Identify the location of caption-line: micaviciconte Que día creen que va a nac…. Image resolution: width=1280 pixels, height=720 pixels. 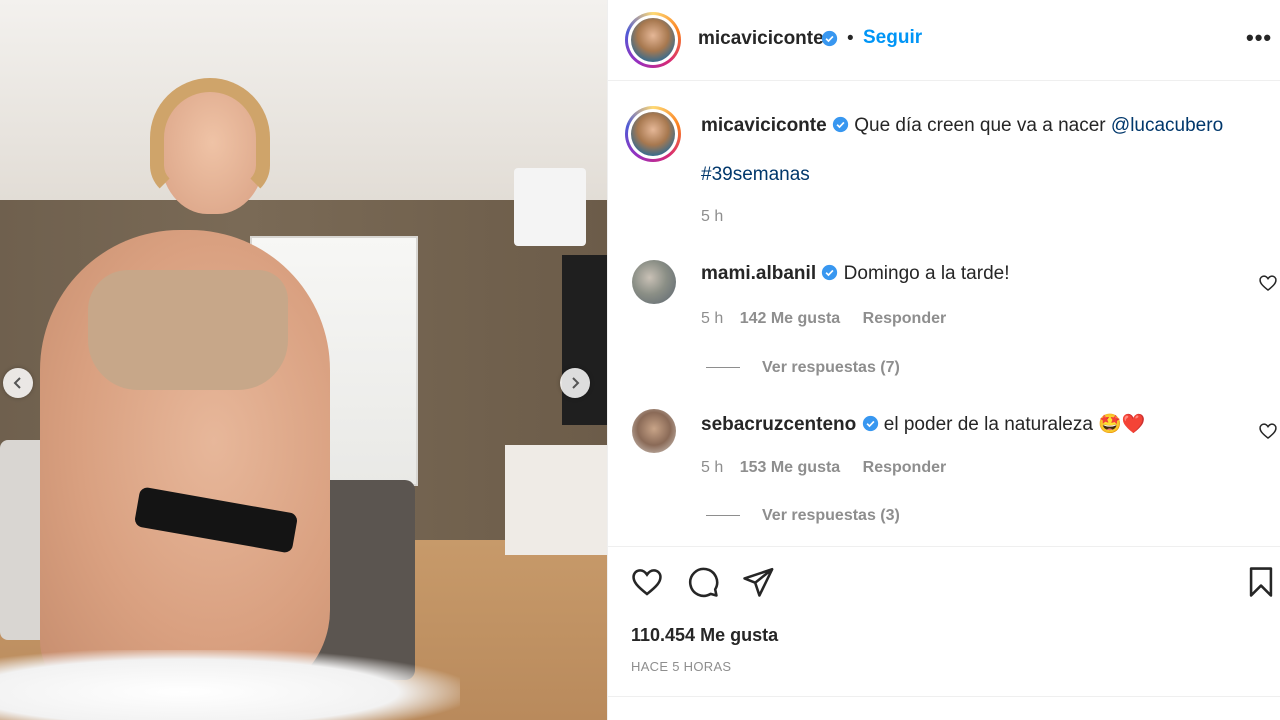
(962, 126).